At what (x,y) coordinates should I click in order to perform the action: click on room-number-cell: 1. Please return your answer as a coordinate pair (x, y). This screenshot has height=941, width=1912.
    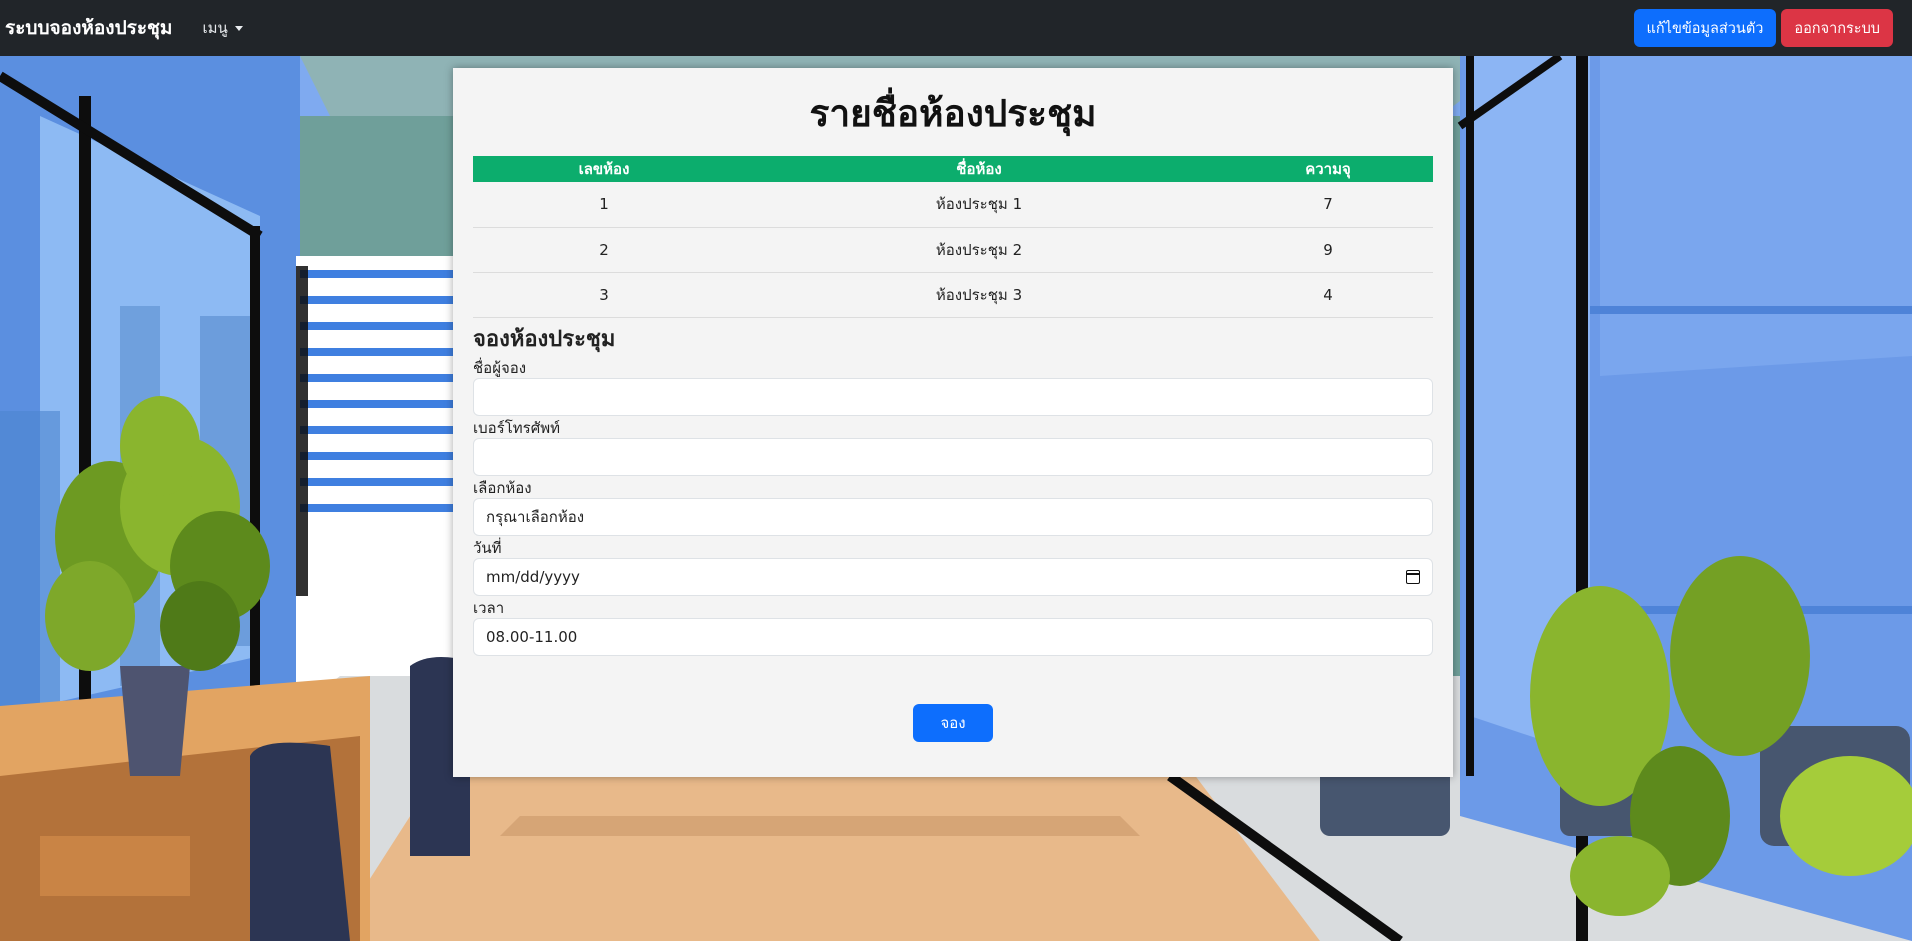
    Looking at the image, I should click on (604, 205).